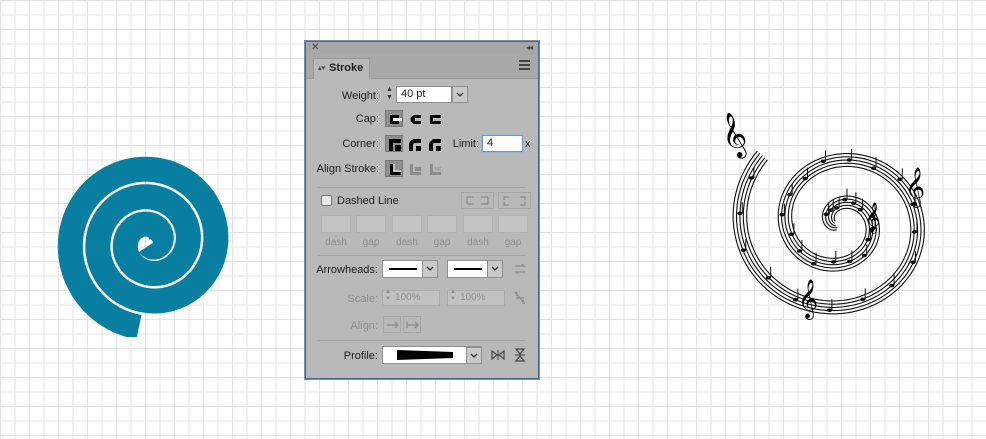  Describe the element at coordinates (442, 242) in the screenshot. I see `gap-2-label: gap` at that location.